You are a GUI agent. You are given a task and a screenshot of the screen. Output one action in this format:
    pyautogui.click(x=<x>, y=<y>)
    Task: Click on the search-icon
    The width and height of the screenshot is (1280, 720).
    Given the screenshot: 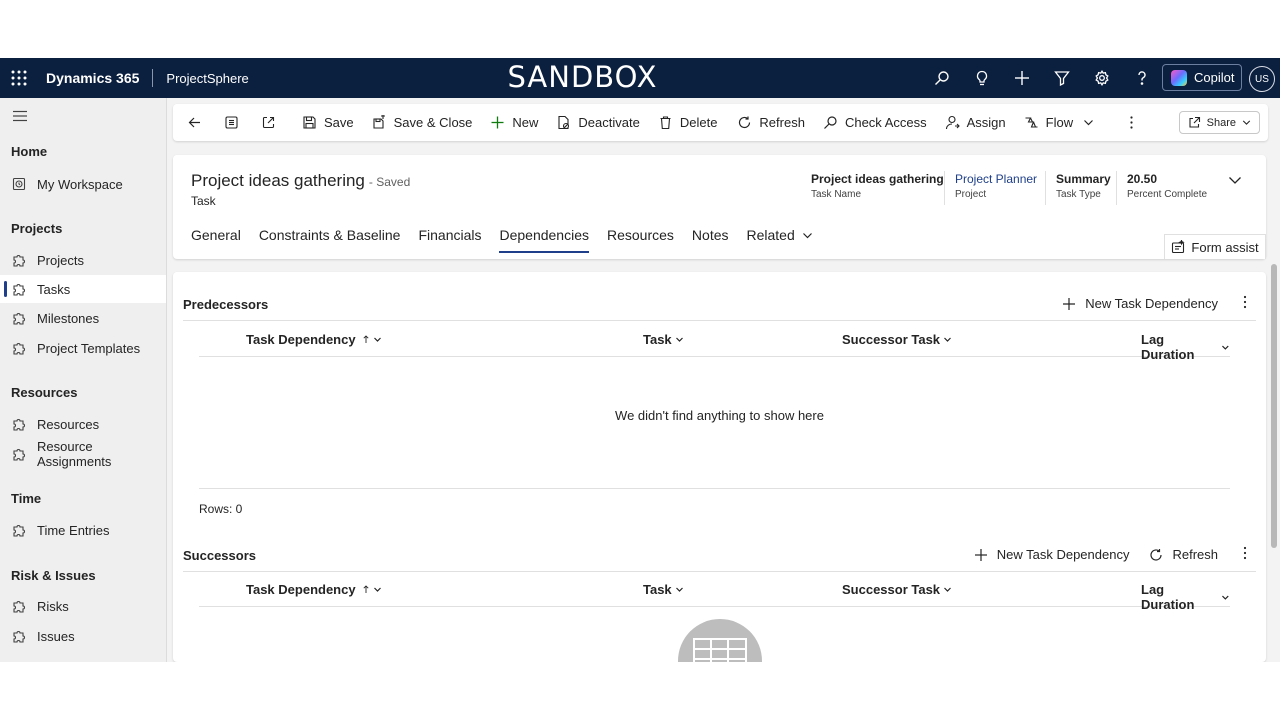 What is the action you would take?
    pyautogui.click(x=942, y=78)
    